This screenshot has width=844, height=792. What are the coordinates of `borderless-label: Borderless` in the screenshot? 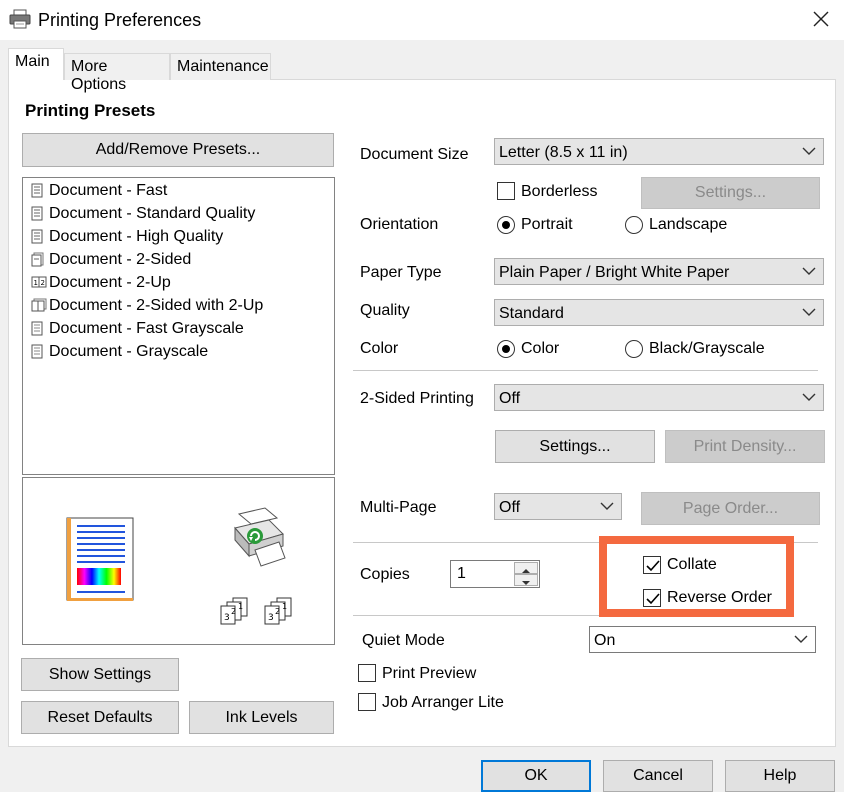 It's located at (559, 191).